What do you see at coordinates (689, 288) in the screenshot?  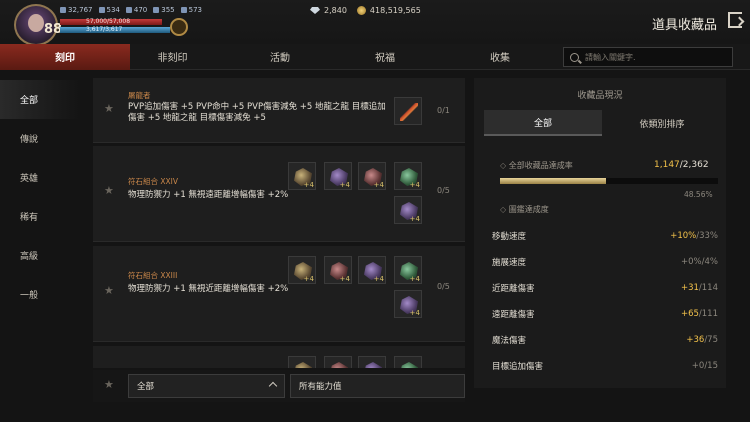 I see `stat-current: +31` at bounding box center [689, 288].